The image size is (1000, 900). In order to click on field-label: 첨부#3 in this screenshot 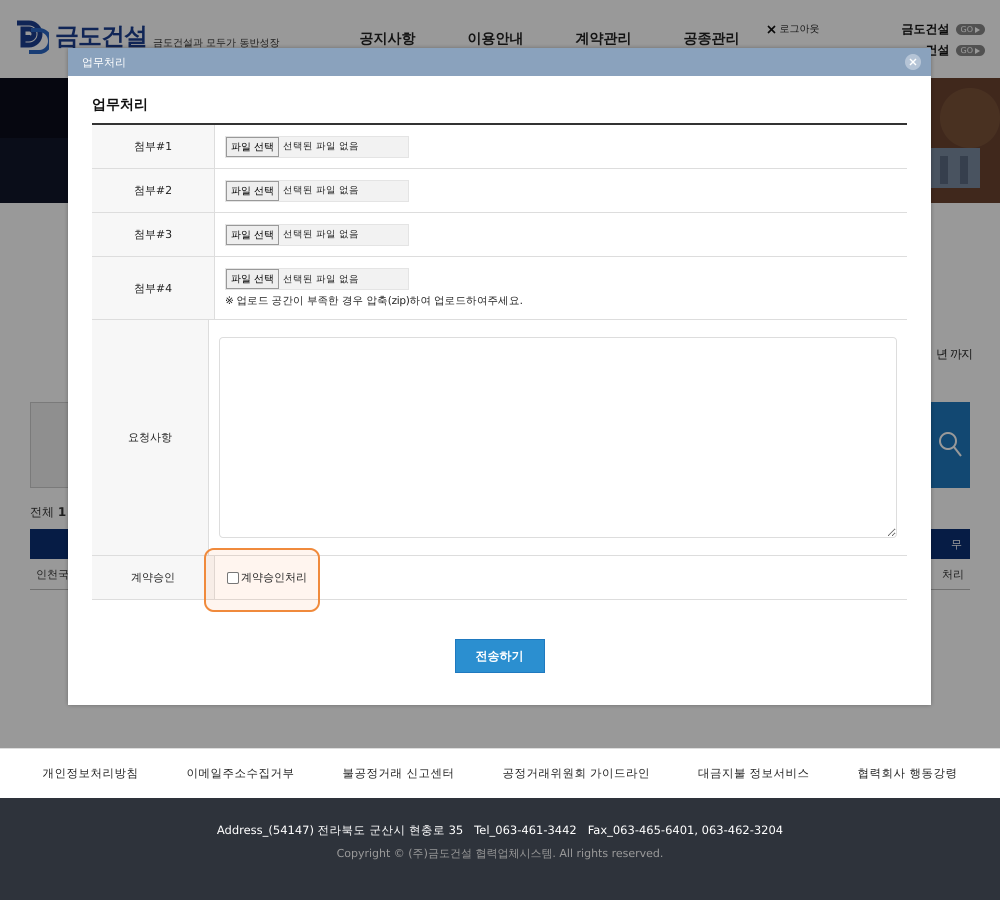, I will do `click(153, 234)`.